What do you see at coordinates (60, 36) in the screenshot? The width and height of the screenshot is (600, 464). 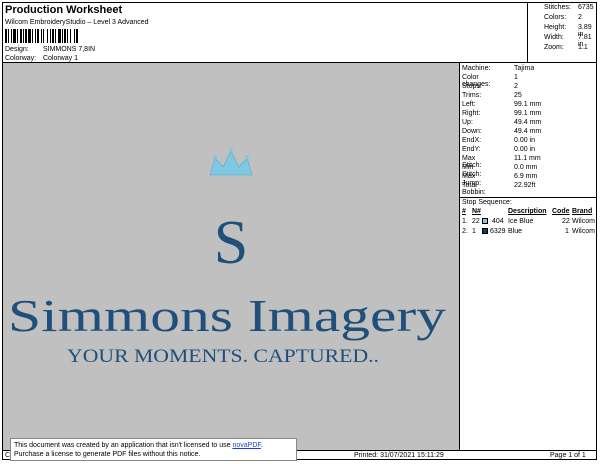 I see `barcode` at bounding box center [60, 36].